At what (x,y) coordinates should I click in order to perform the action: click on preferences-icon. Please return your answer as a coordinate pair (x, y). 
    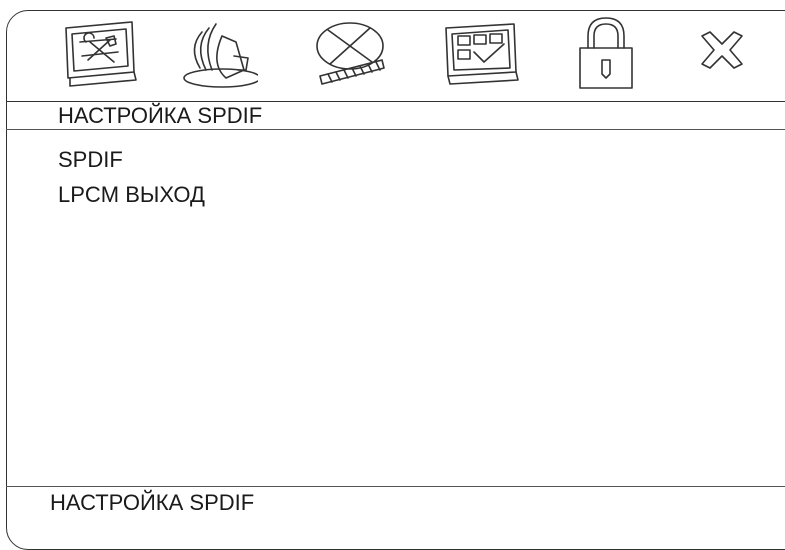
    Looking at the image, I should click on (482, 54).